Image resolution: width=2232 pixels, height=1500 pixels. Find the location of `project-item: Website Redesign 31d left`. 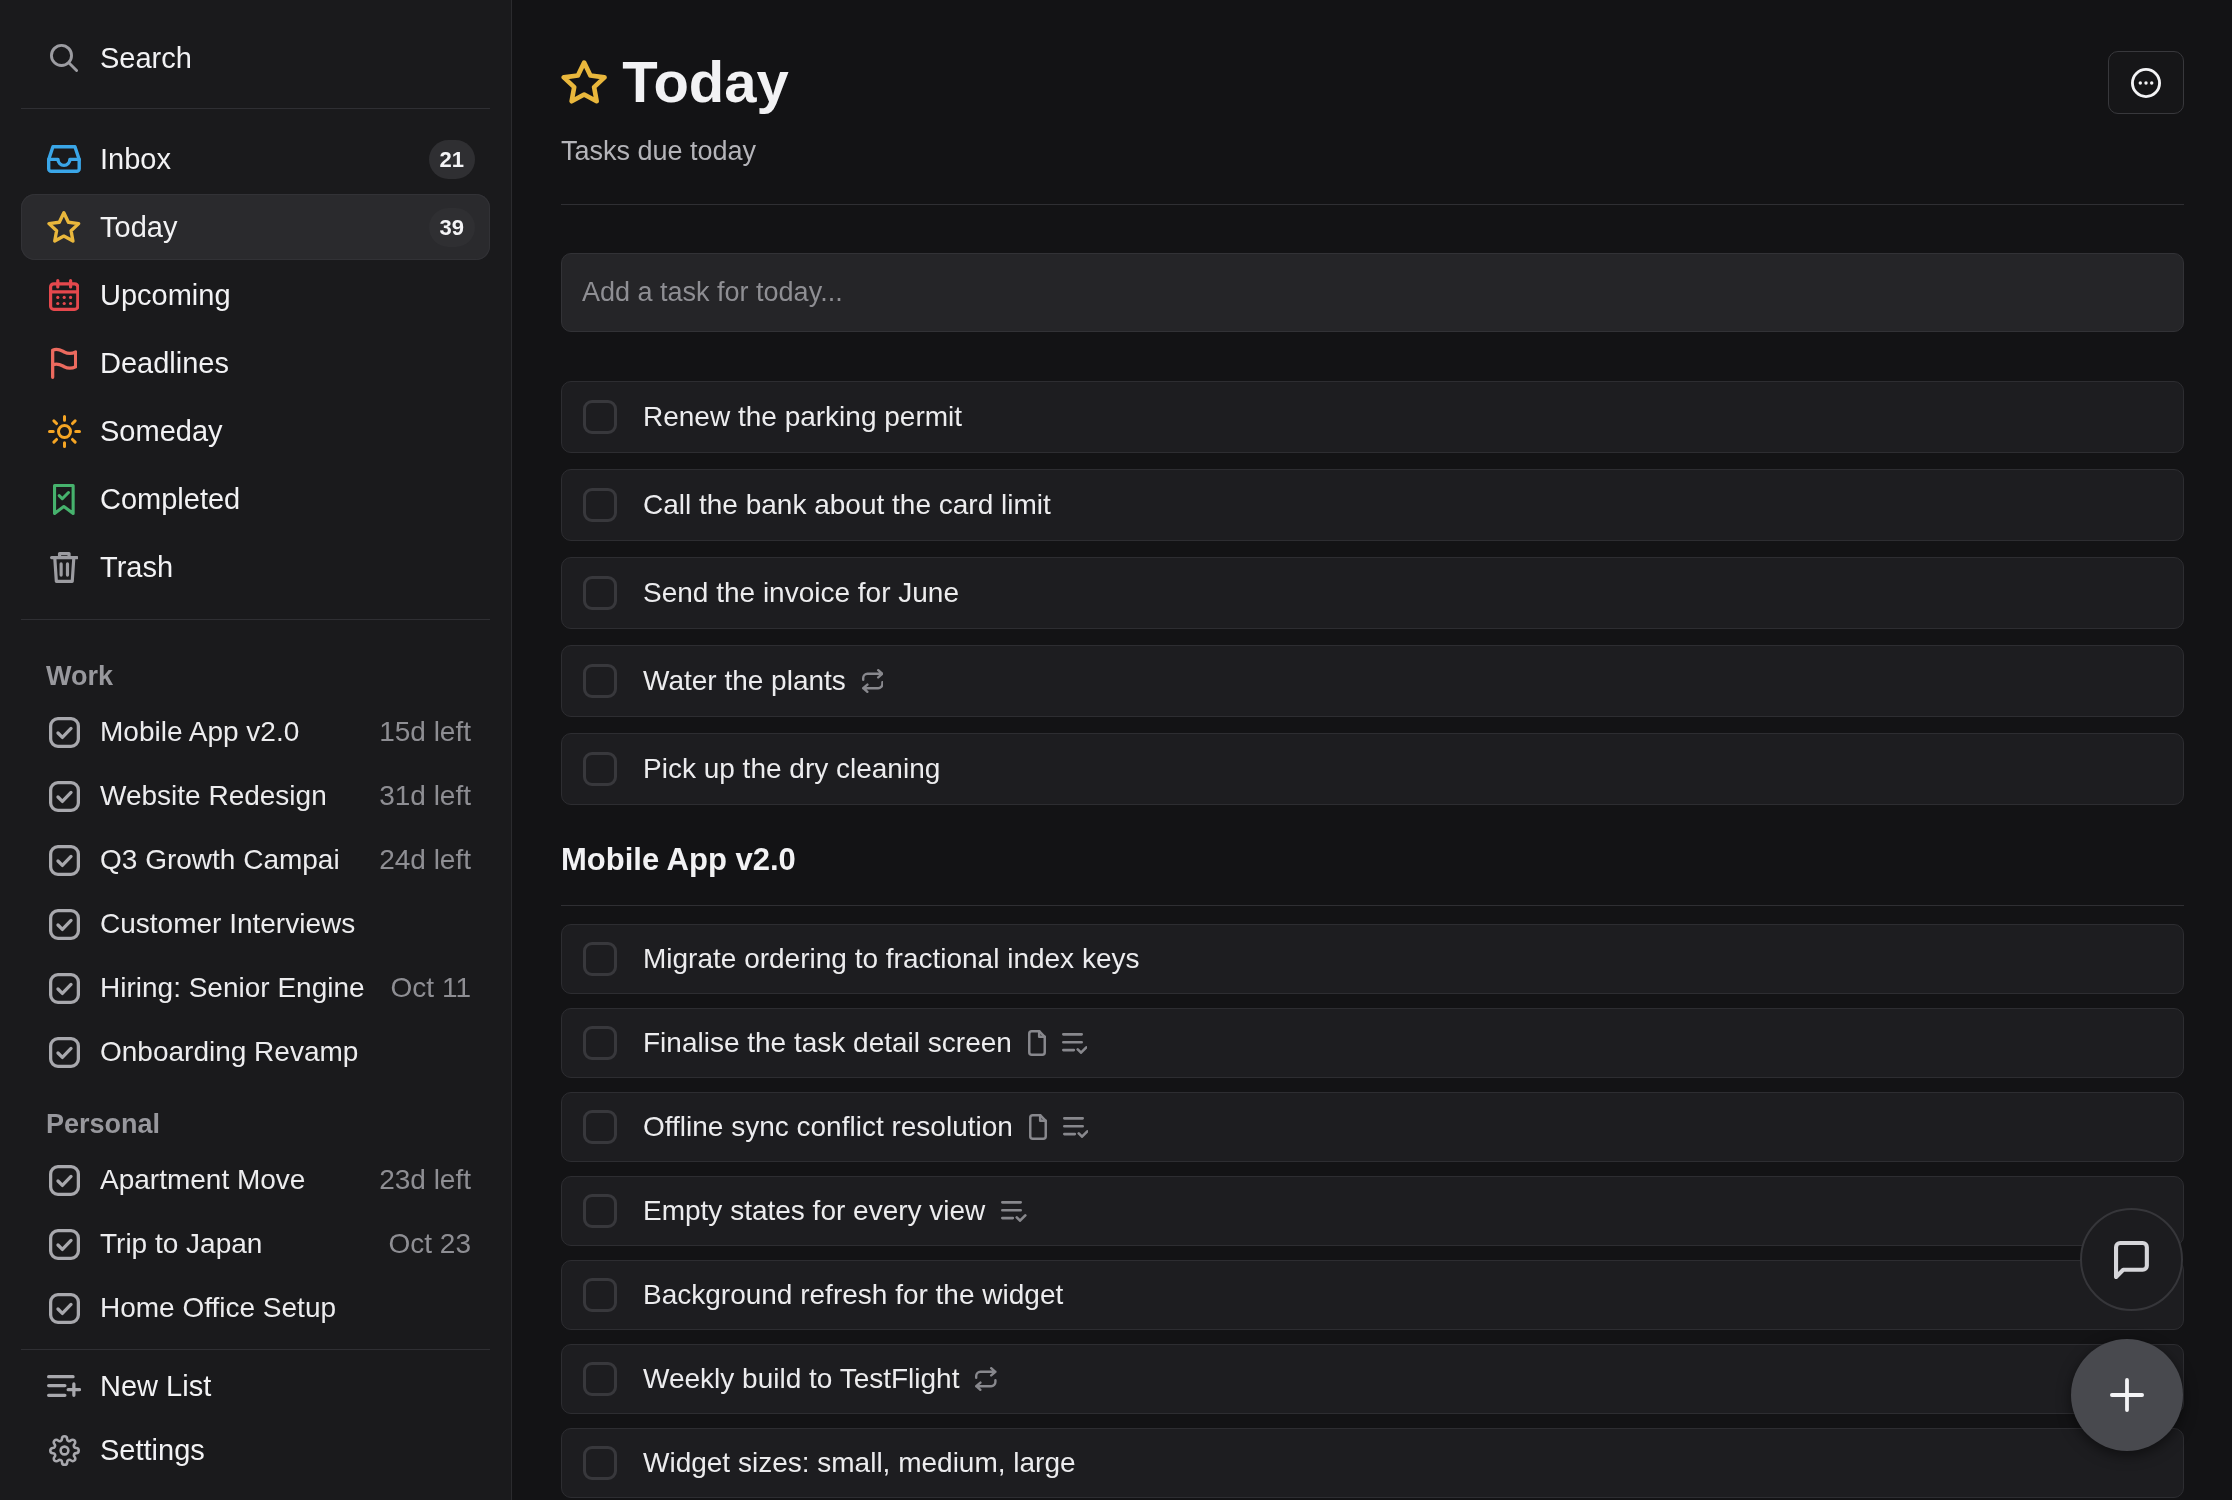

project-item: Website Redesign 31d left is located at coordinates (255, 796).